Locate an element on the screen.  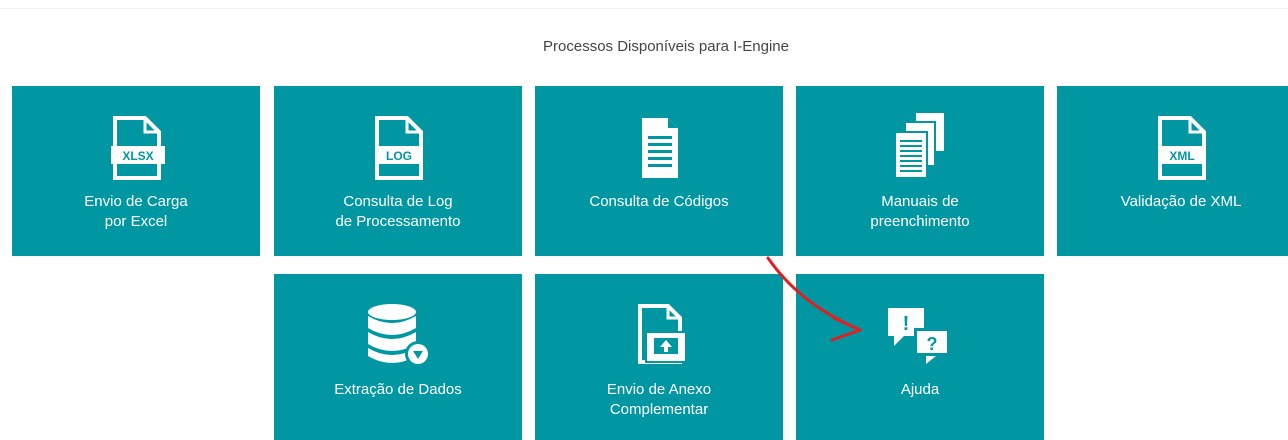
question-mark: ? is located at coordinates (932, 344).